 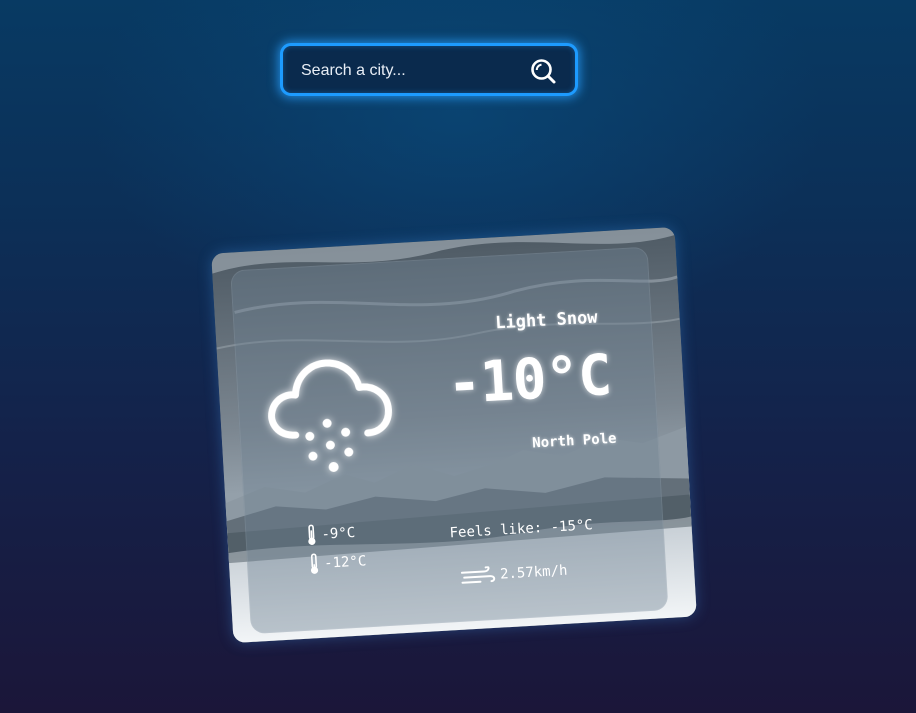 I want to click on search-bar, so click(x=429, y=69).